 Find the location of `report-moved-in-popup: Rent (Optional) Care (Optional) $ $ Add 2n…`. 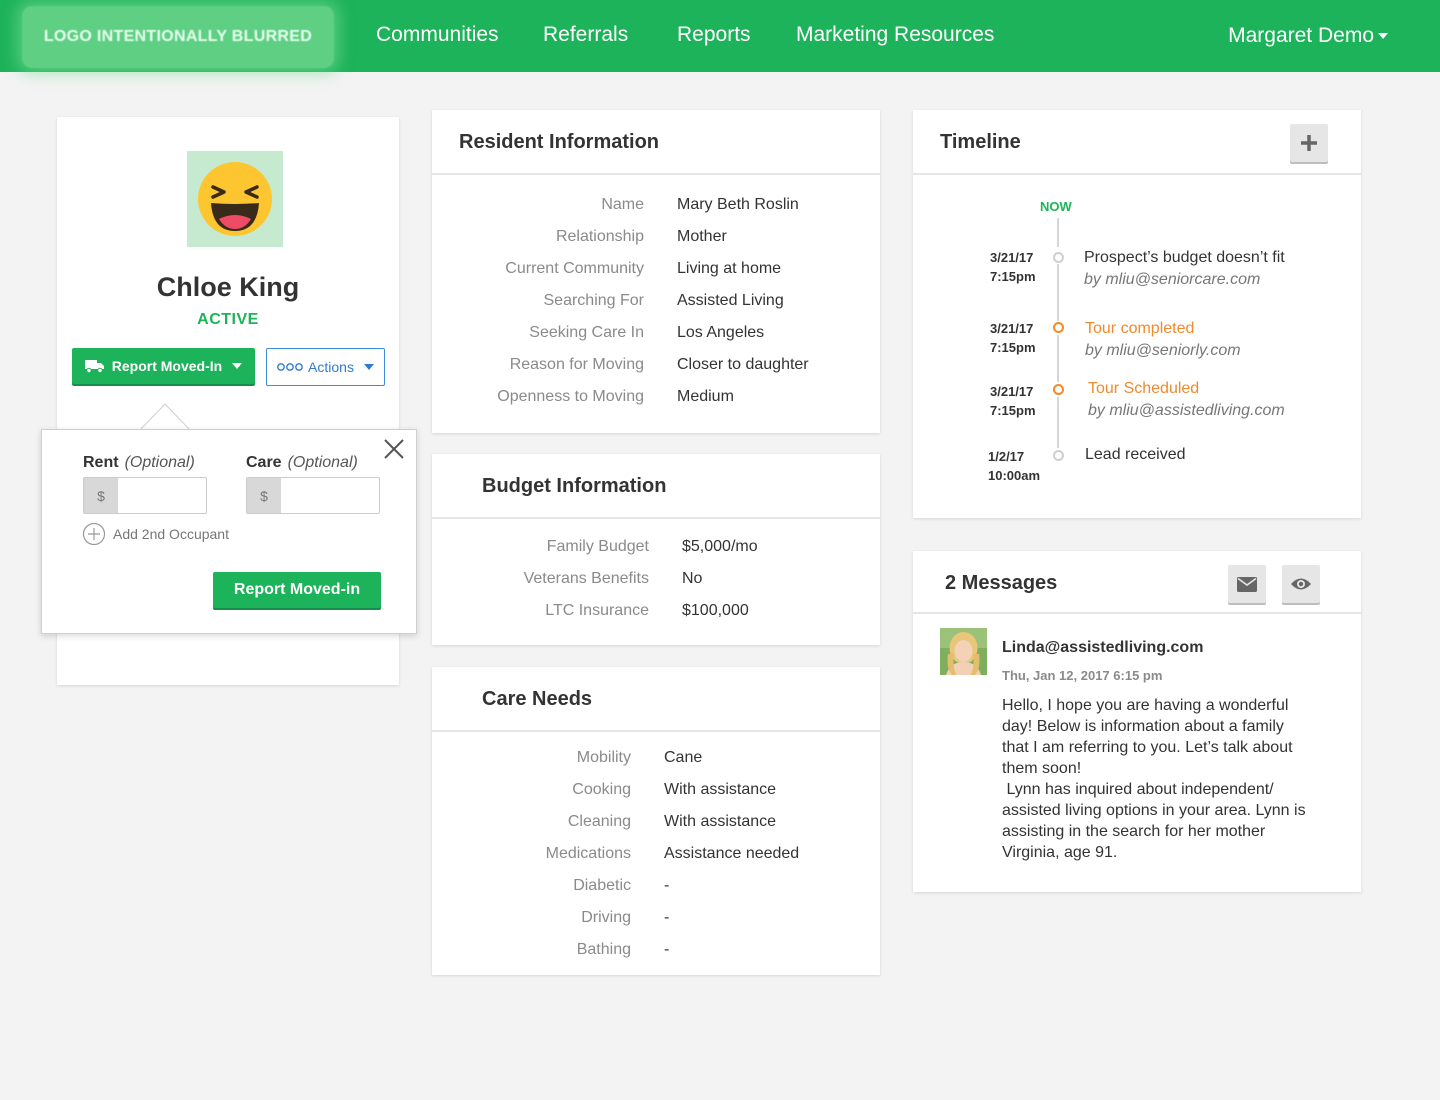

report-moved-in-popup: Rent (Optional) Care (Optional) $ $ Add 2n… is located at coordinates (229, 531).